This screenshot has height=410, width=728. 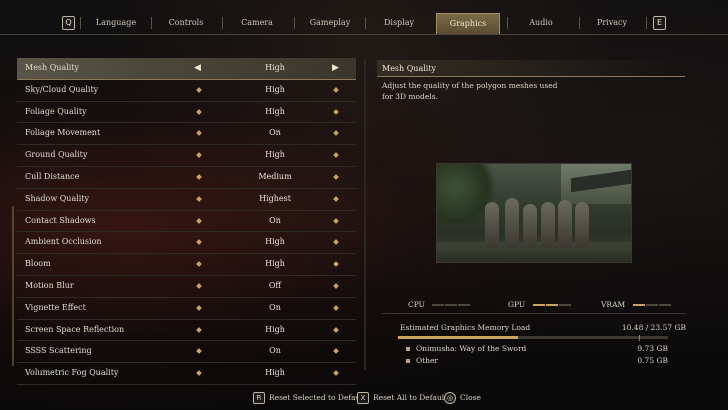 I want to click on vram-level-segments, so click(x=651, y=304).